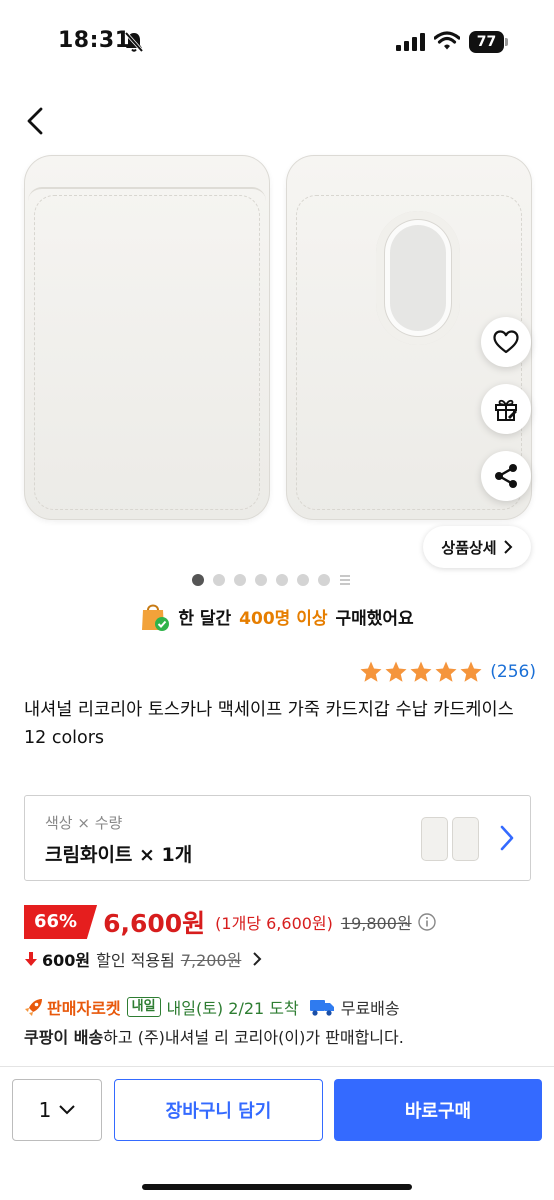  I want to click on shopping-bag-check-icon, so click(156, 617).